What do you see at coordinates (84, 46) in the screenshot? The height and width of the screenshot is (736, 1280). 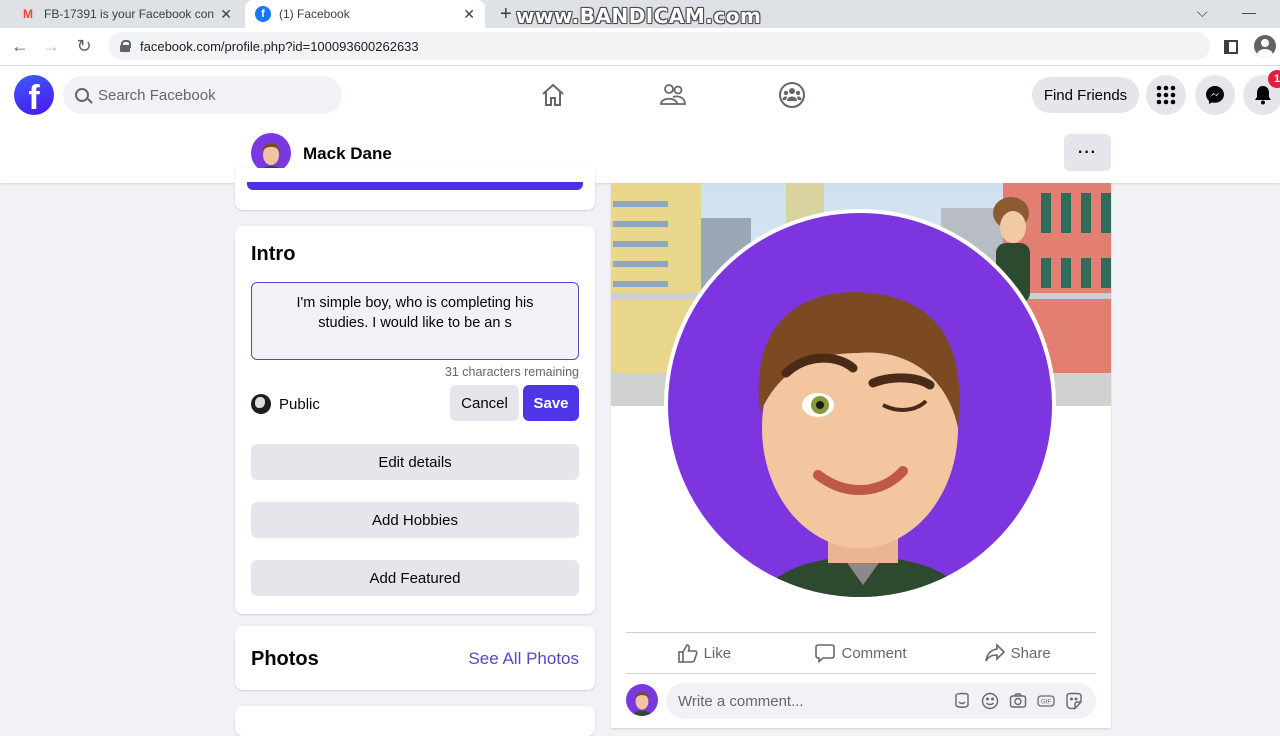 I see `reload-icon: ↻` at bounding box center [84, 46].